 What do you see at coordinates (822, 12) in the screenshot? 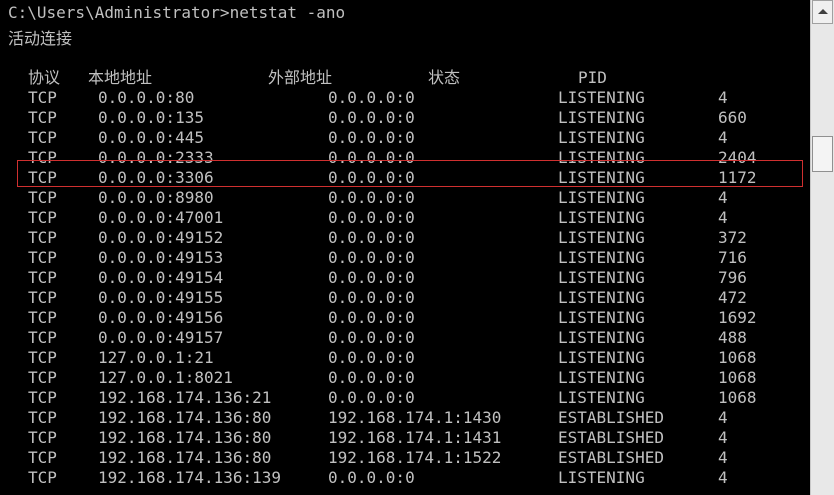
I see `scroll-up-arrow-icon` at bounding box center [822, 12].